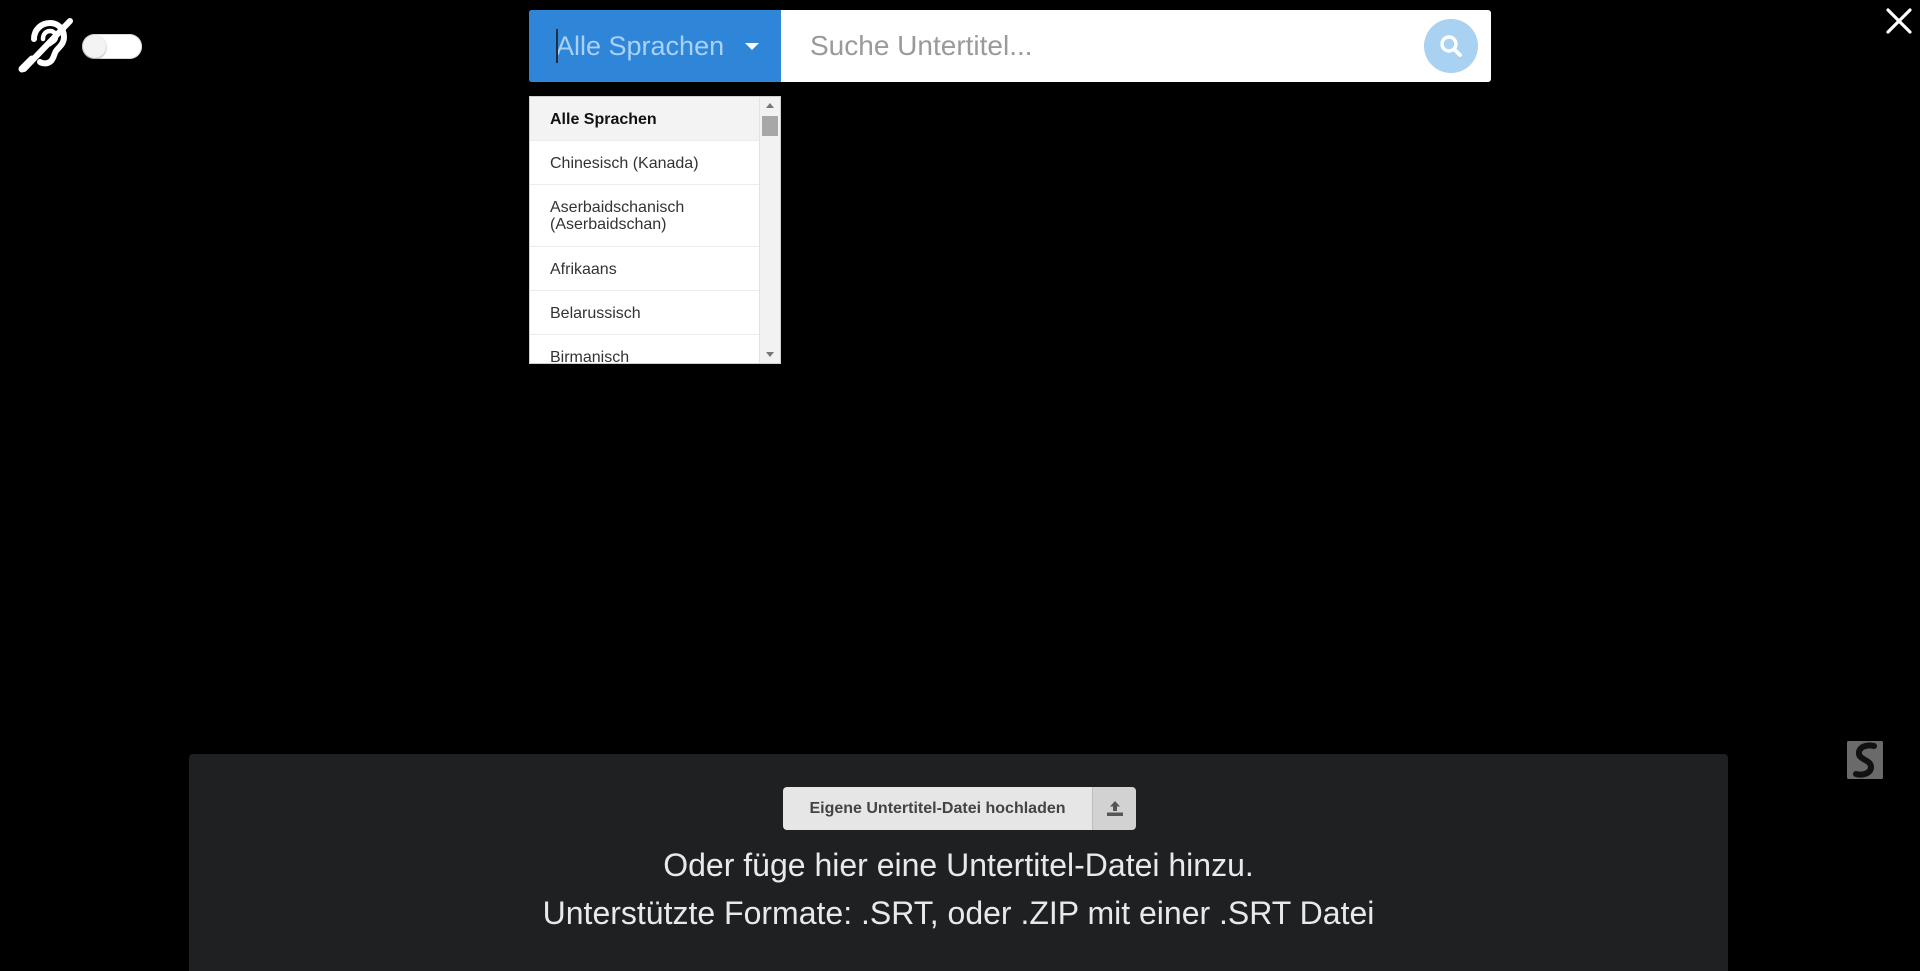 This screenshot has width=1920, height=971. I want to click on language-option: Alle Sprachen, so click(645, 119).